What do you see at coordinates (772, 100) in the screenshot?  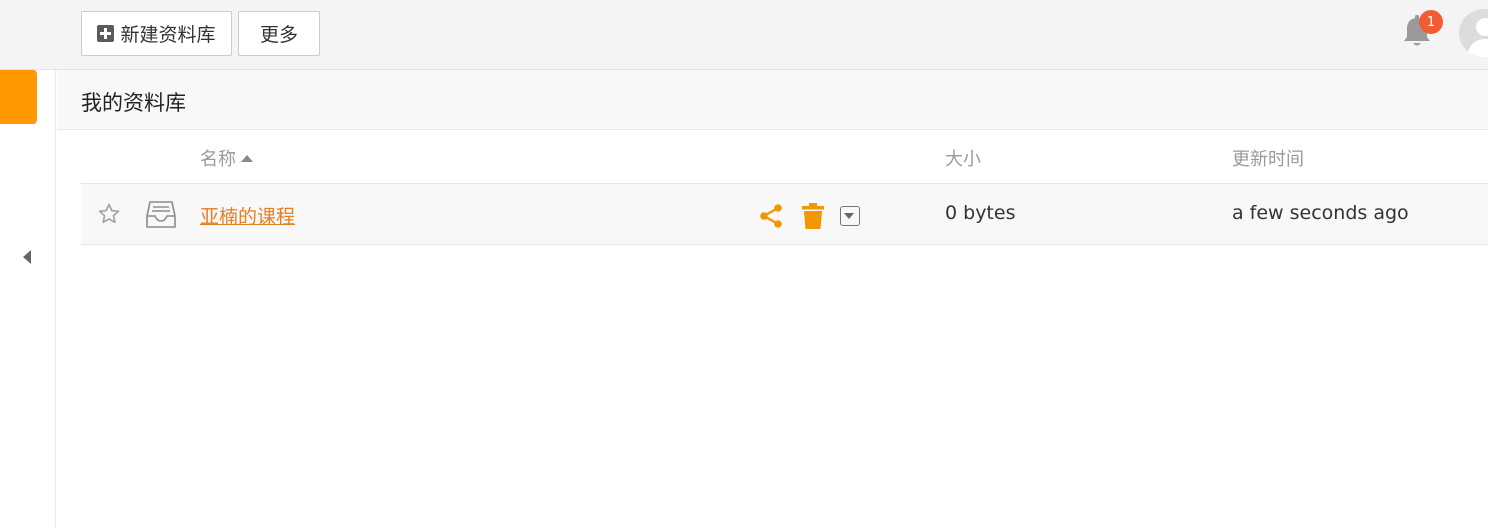 I see `page-header: 我的资料库` at bounding box center [772, 100].